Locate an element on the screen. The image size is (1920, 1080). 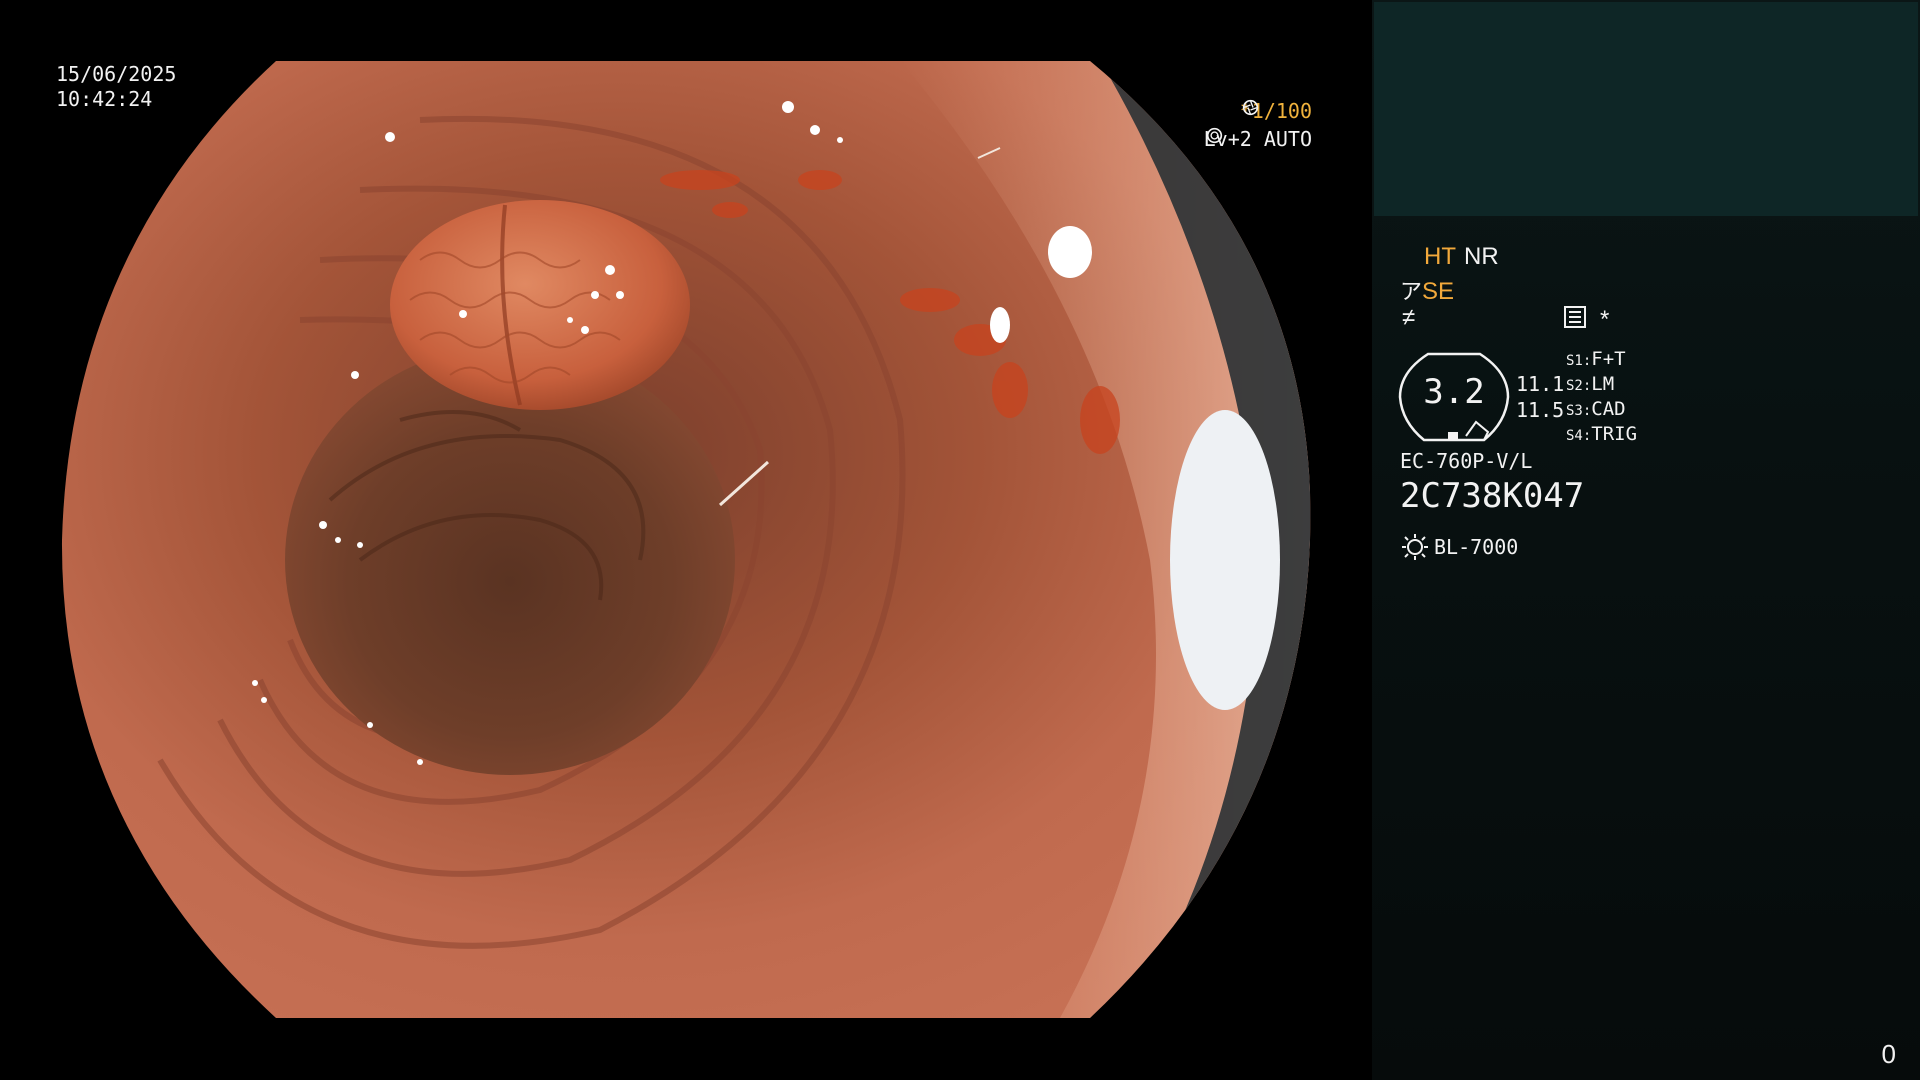
iris-icon is located at coordinates (1214, 135).